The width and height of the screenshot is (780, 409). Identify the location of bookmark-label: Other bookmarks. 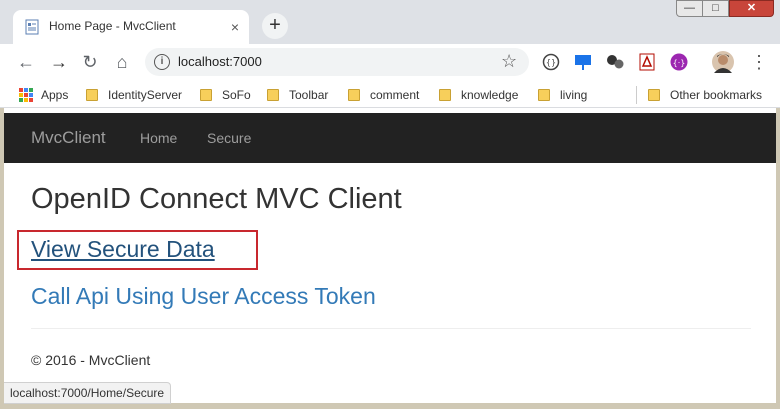
(716, 95).